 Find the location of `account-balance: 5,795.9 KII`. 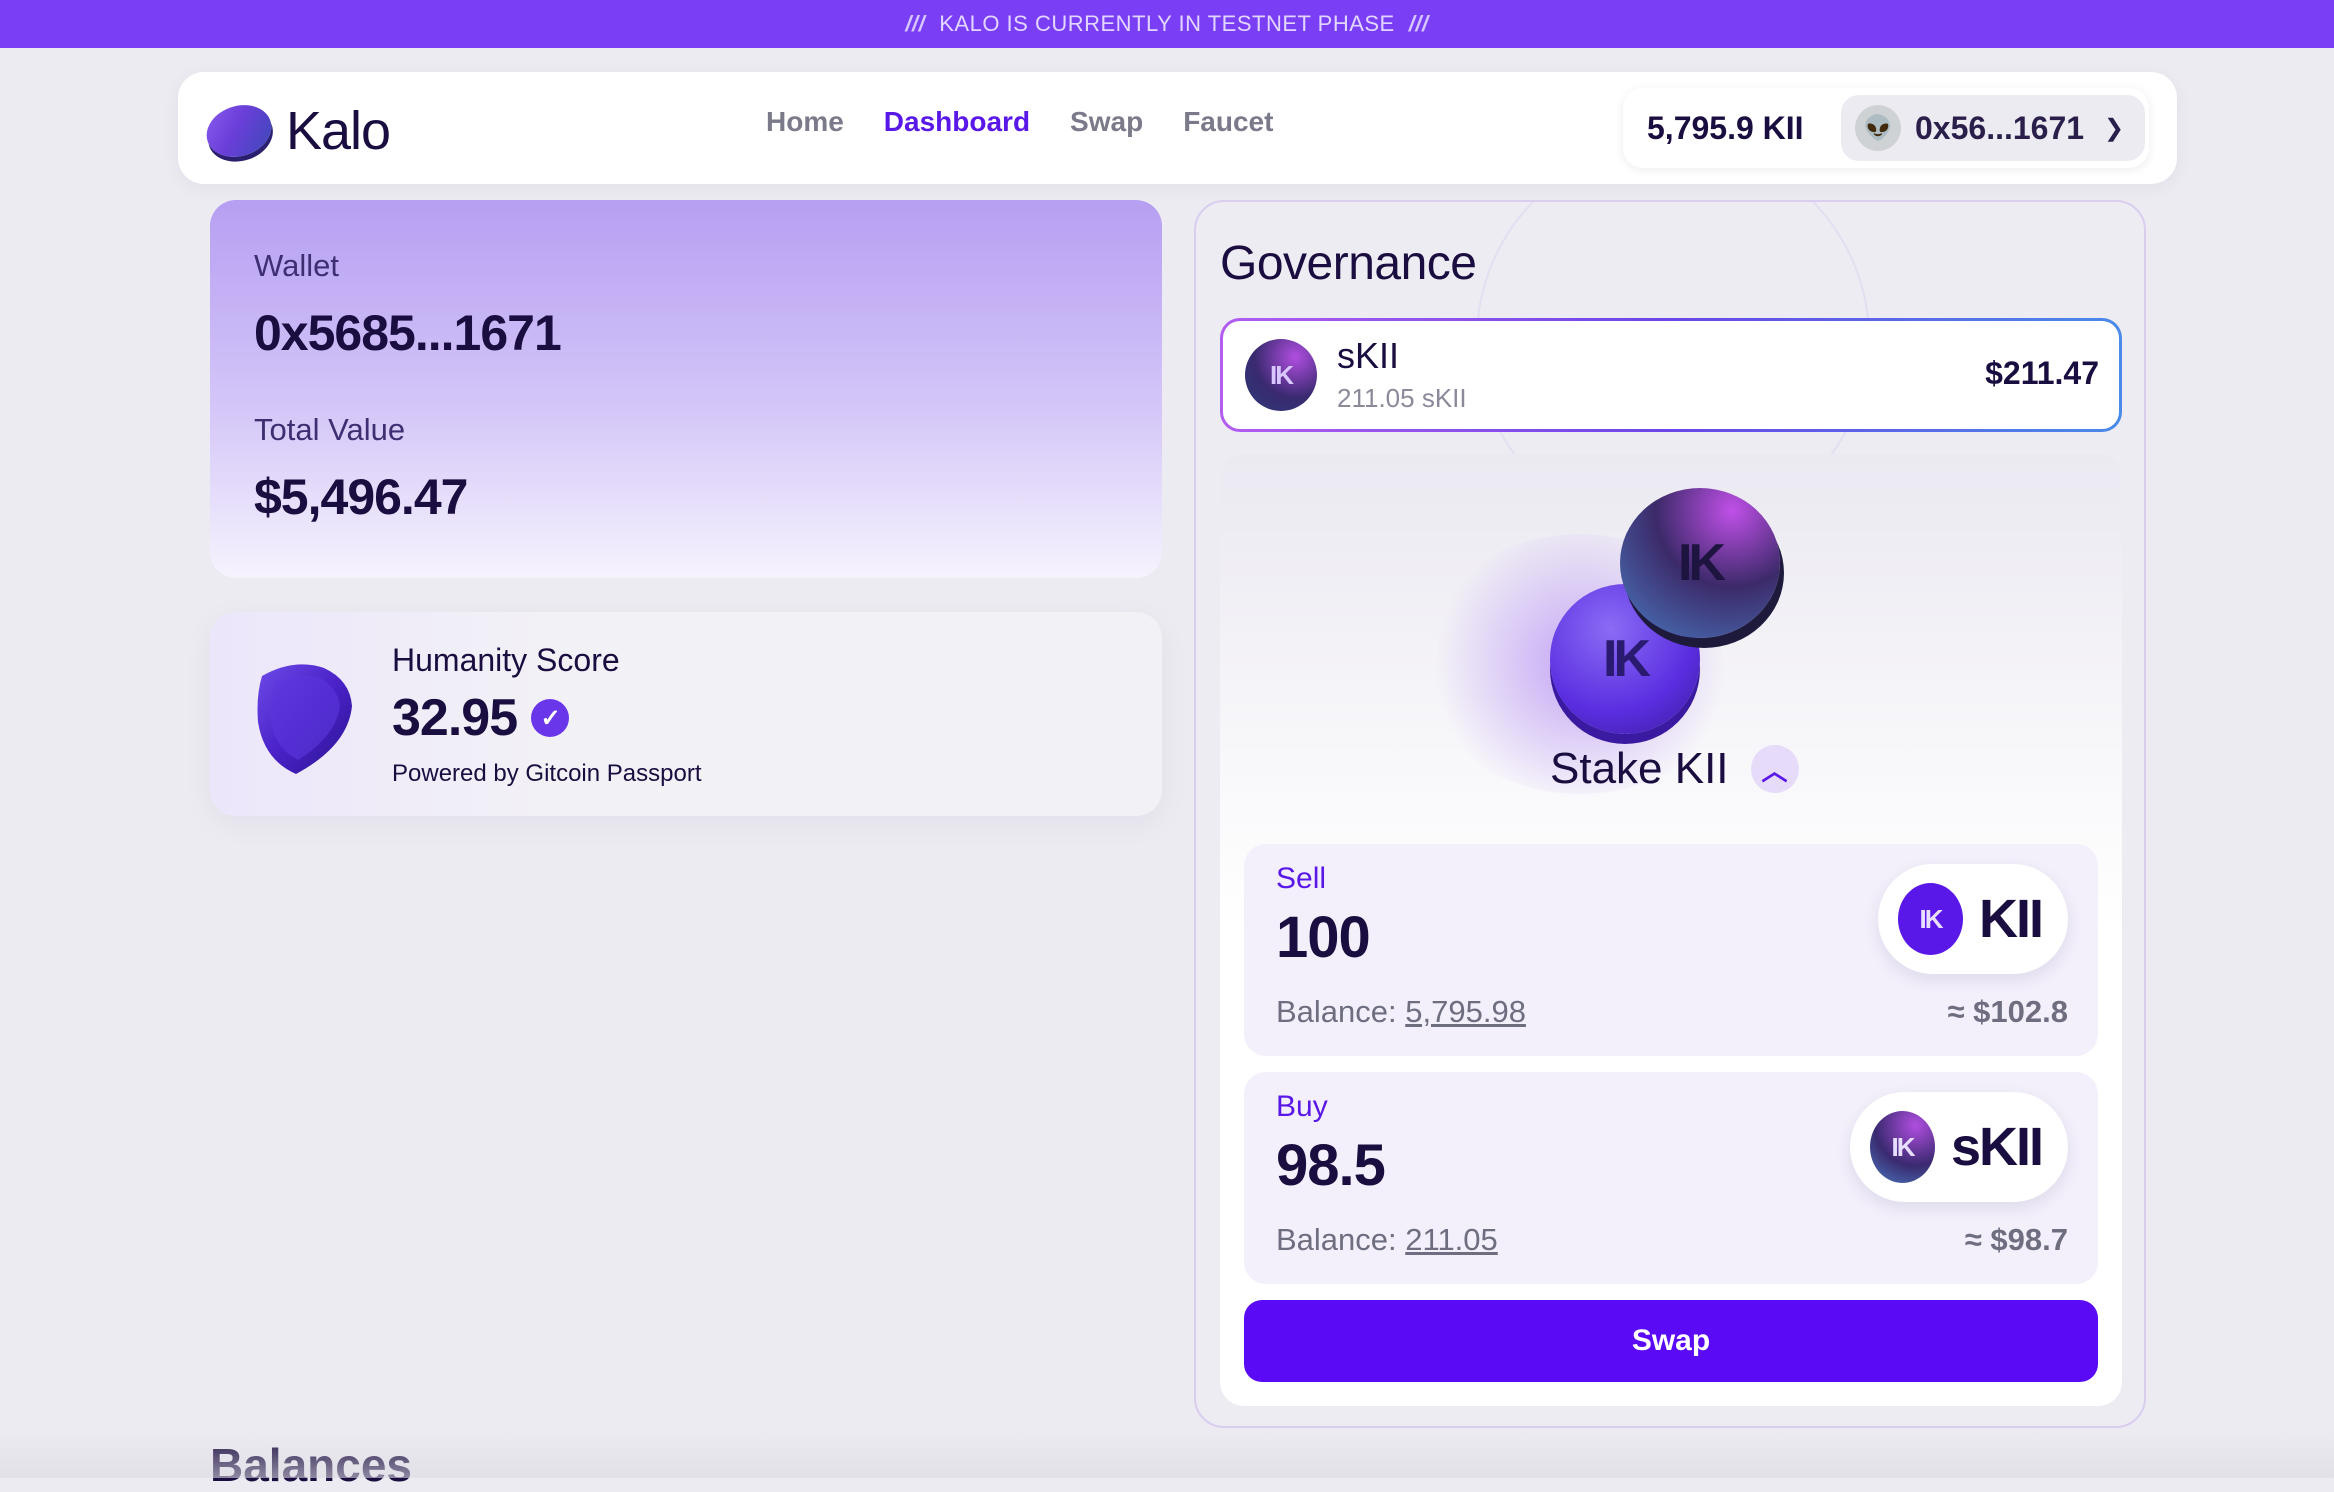

account-balance: 5,795.9 KII is located at coordinates (1725, 127).